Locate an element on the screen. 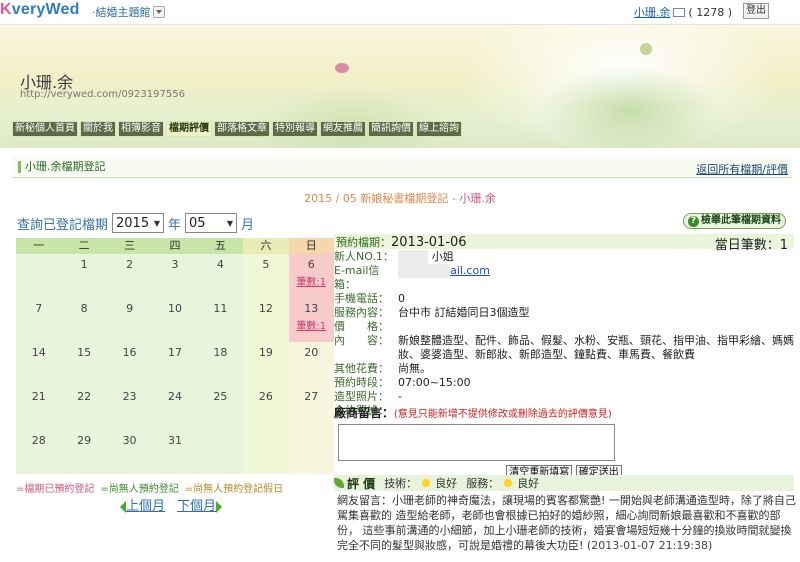 The width and height of the screenshot is (800, 562). phone-row: 手機電話： 0 is located at coordinates (369, 298).